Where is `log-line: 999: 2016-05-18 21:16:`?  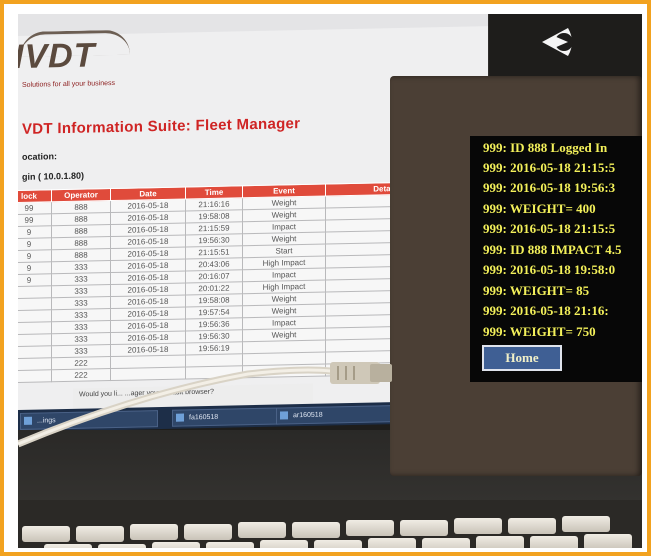 log-line: 999: 2016-05-18 21:16: is located at coordinates (546, 310).